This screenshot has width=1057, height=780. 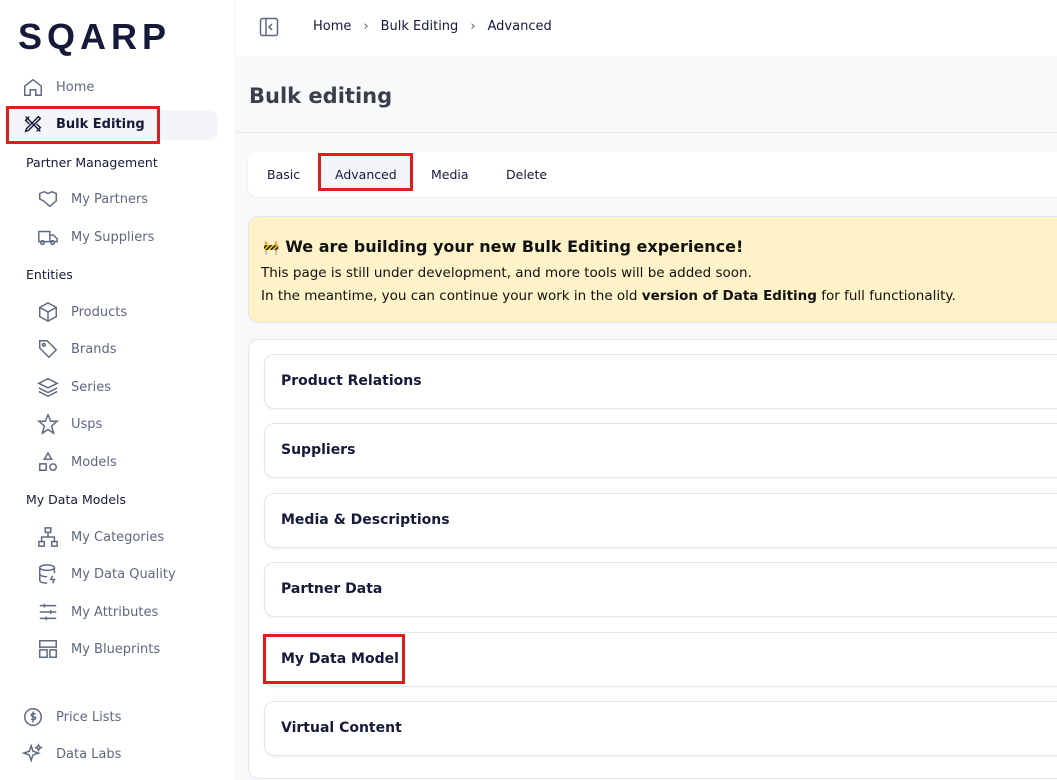 I want to click on text: for full functionality., so click(x=886, y=296).